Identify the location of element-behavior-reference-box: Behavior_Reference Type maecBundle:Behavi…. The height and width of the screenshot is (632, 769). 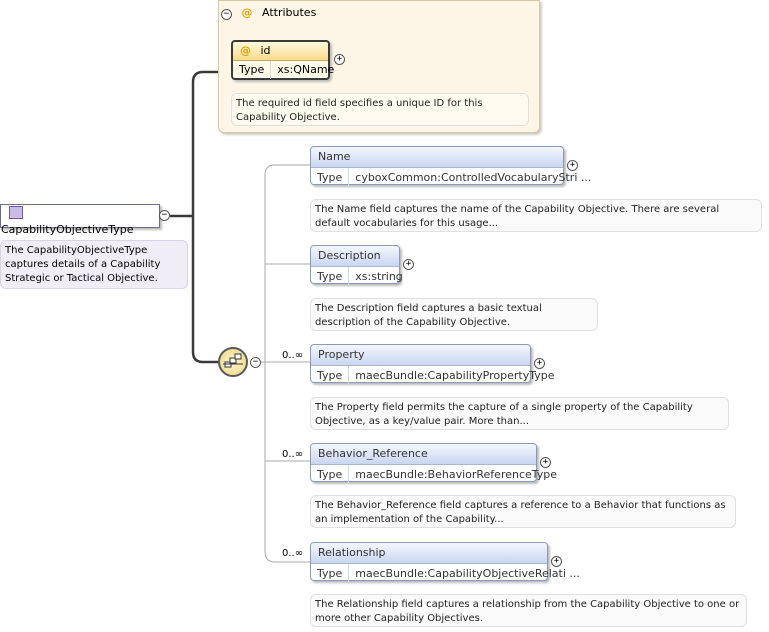
(433, 463).